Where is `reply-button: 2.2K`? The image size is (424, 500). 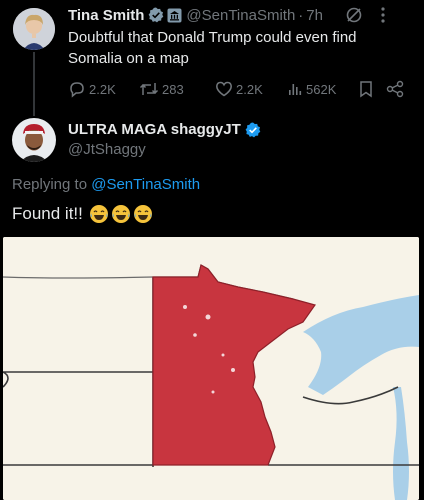
reply-button: 2.2K is located at coordinates (92, 89).